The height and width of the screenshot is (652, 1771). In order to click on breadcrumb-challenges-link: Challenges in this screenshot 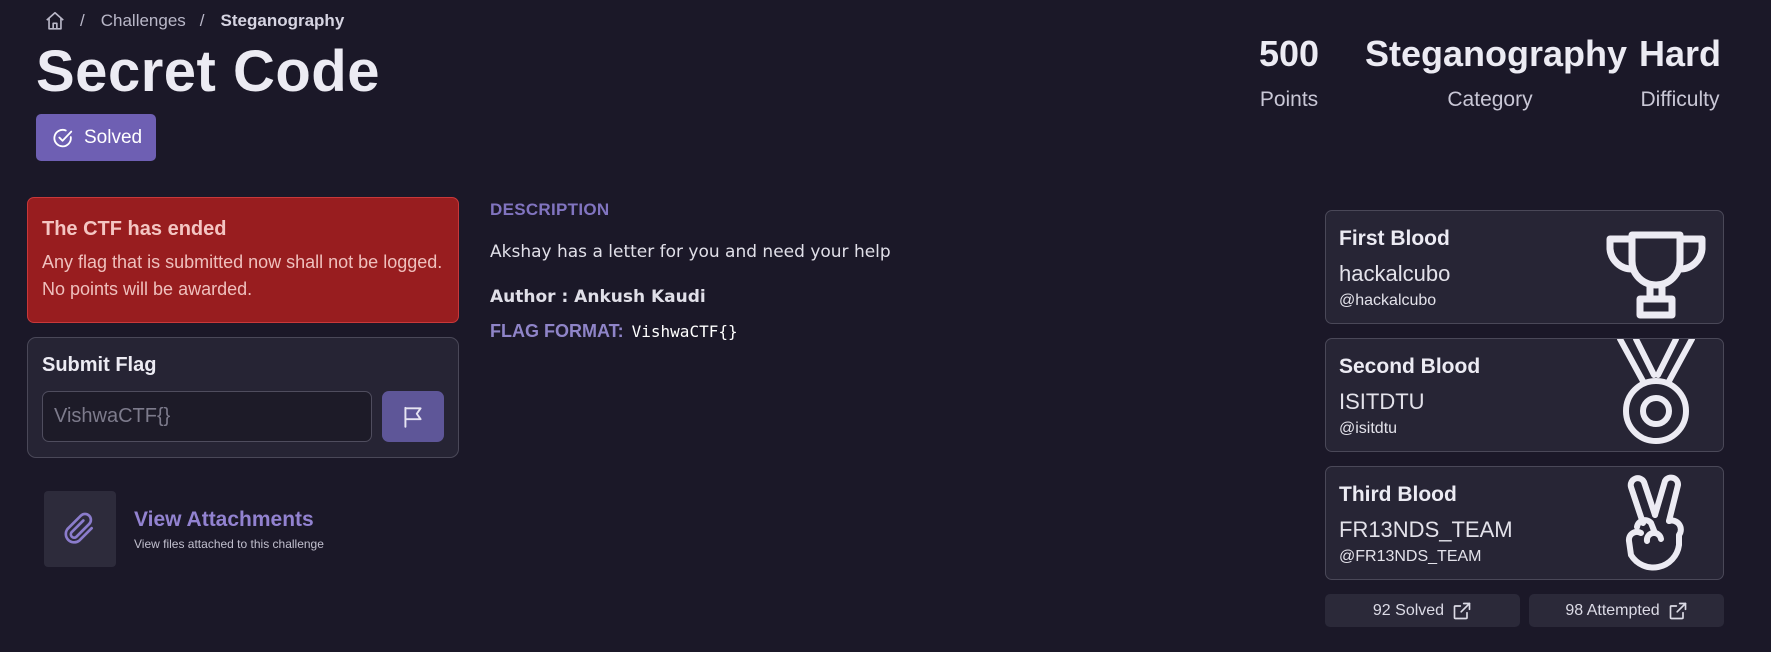, I will do `click(143, 21)`.